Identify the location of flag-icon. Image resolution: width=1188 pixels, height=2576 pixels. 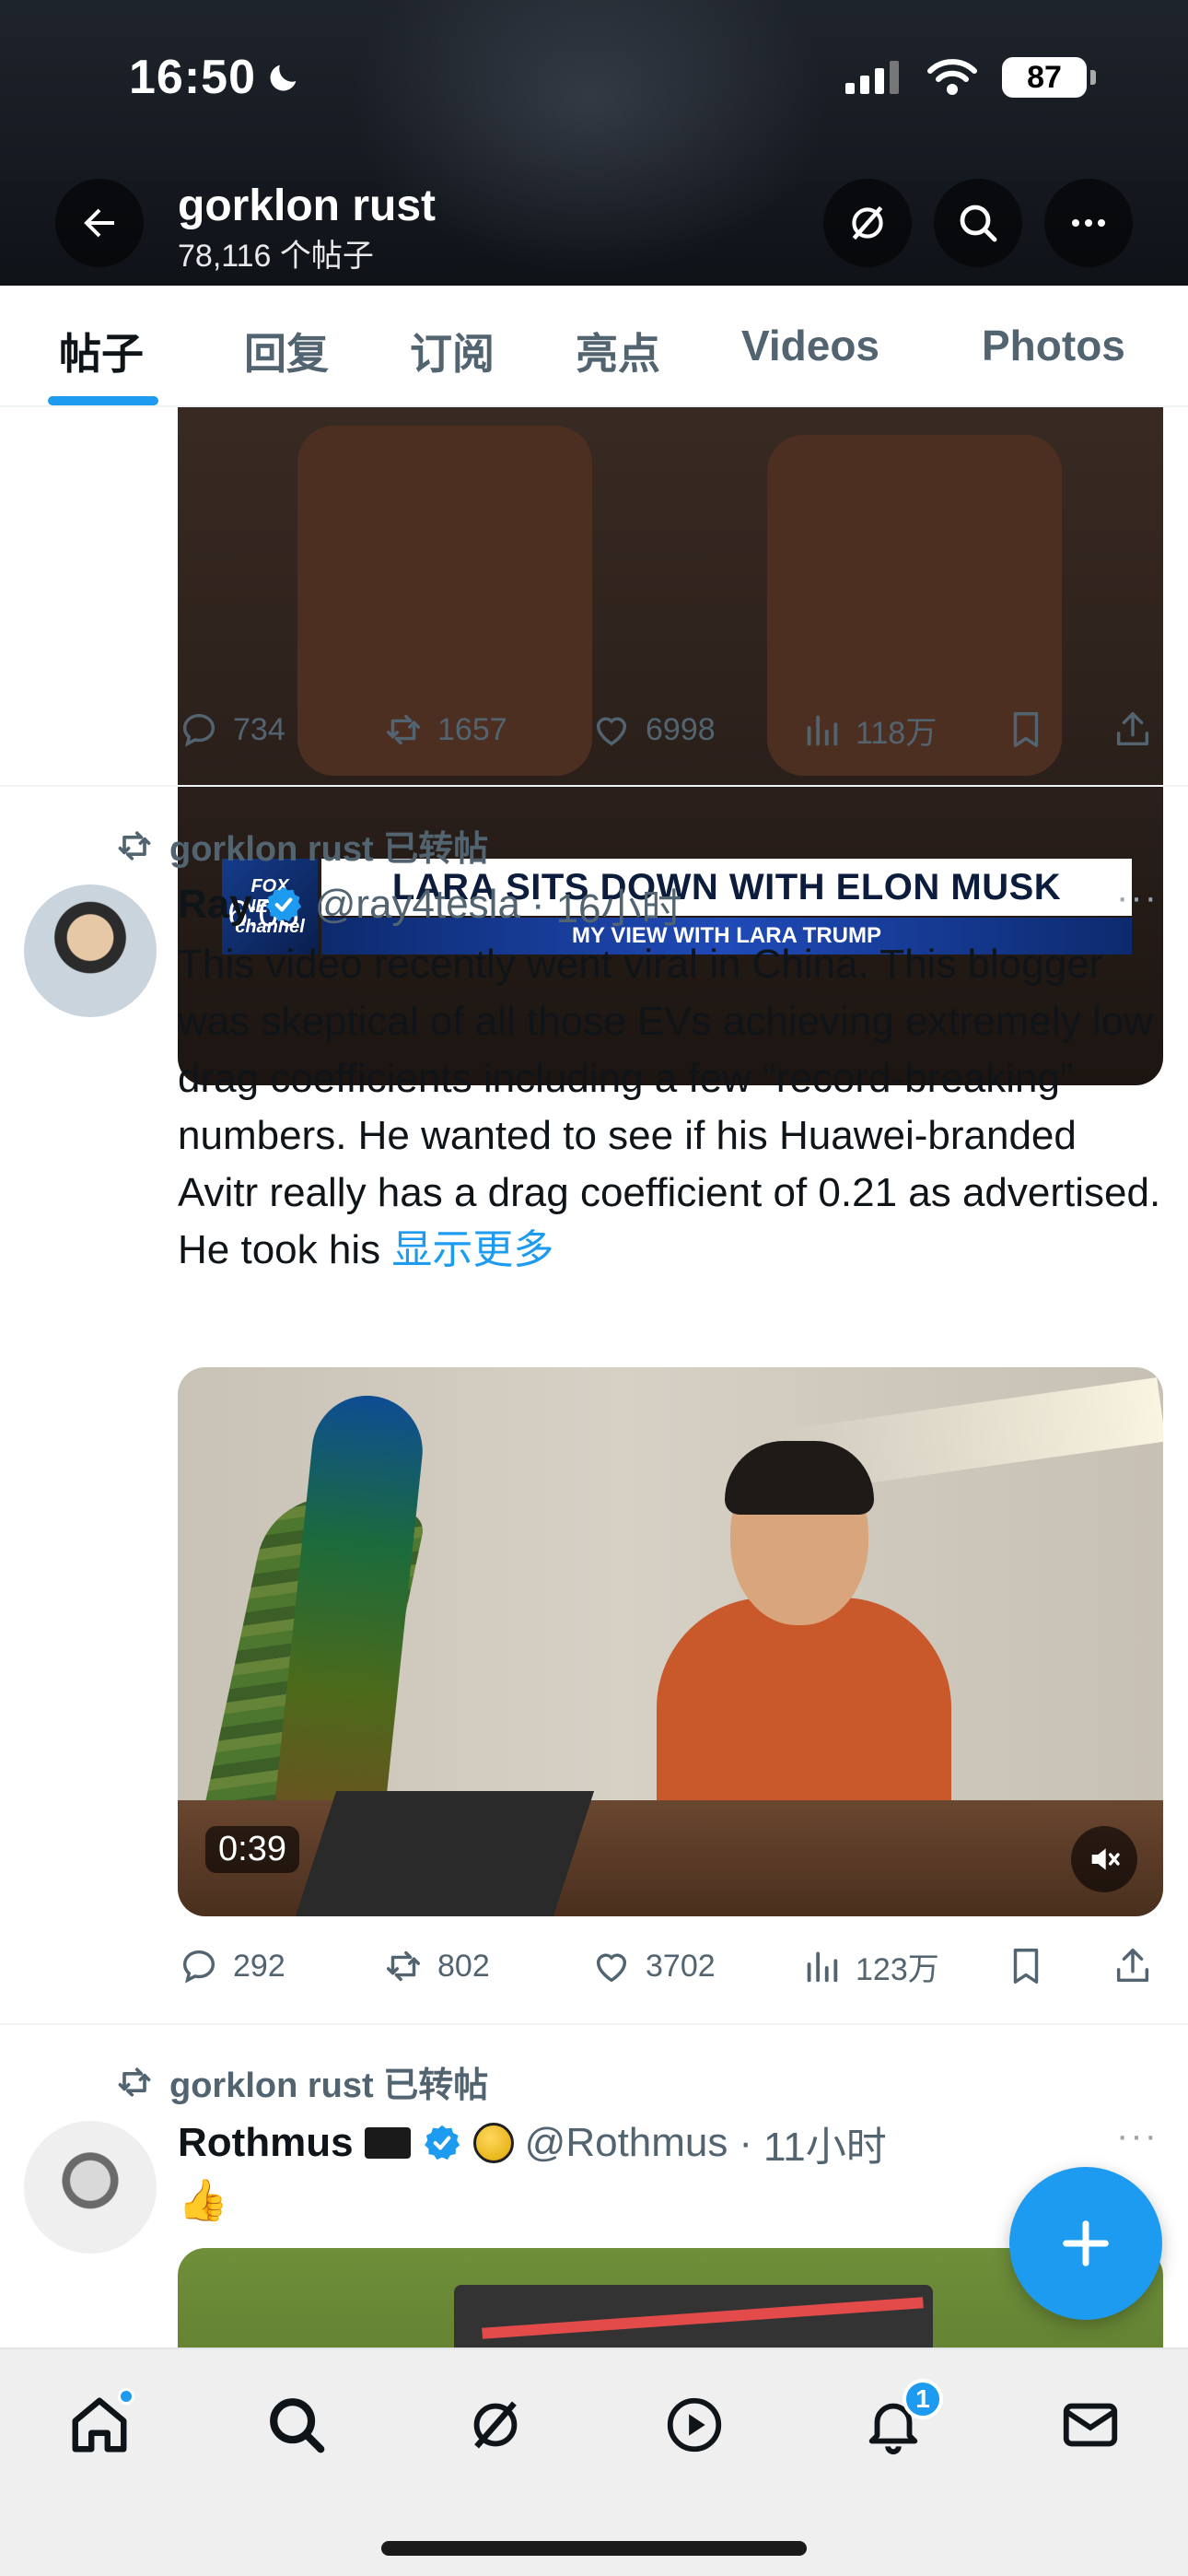
(387, 2143).